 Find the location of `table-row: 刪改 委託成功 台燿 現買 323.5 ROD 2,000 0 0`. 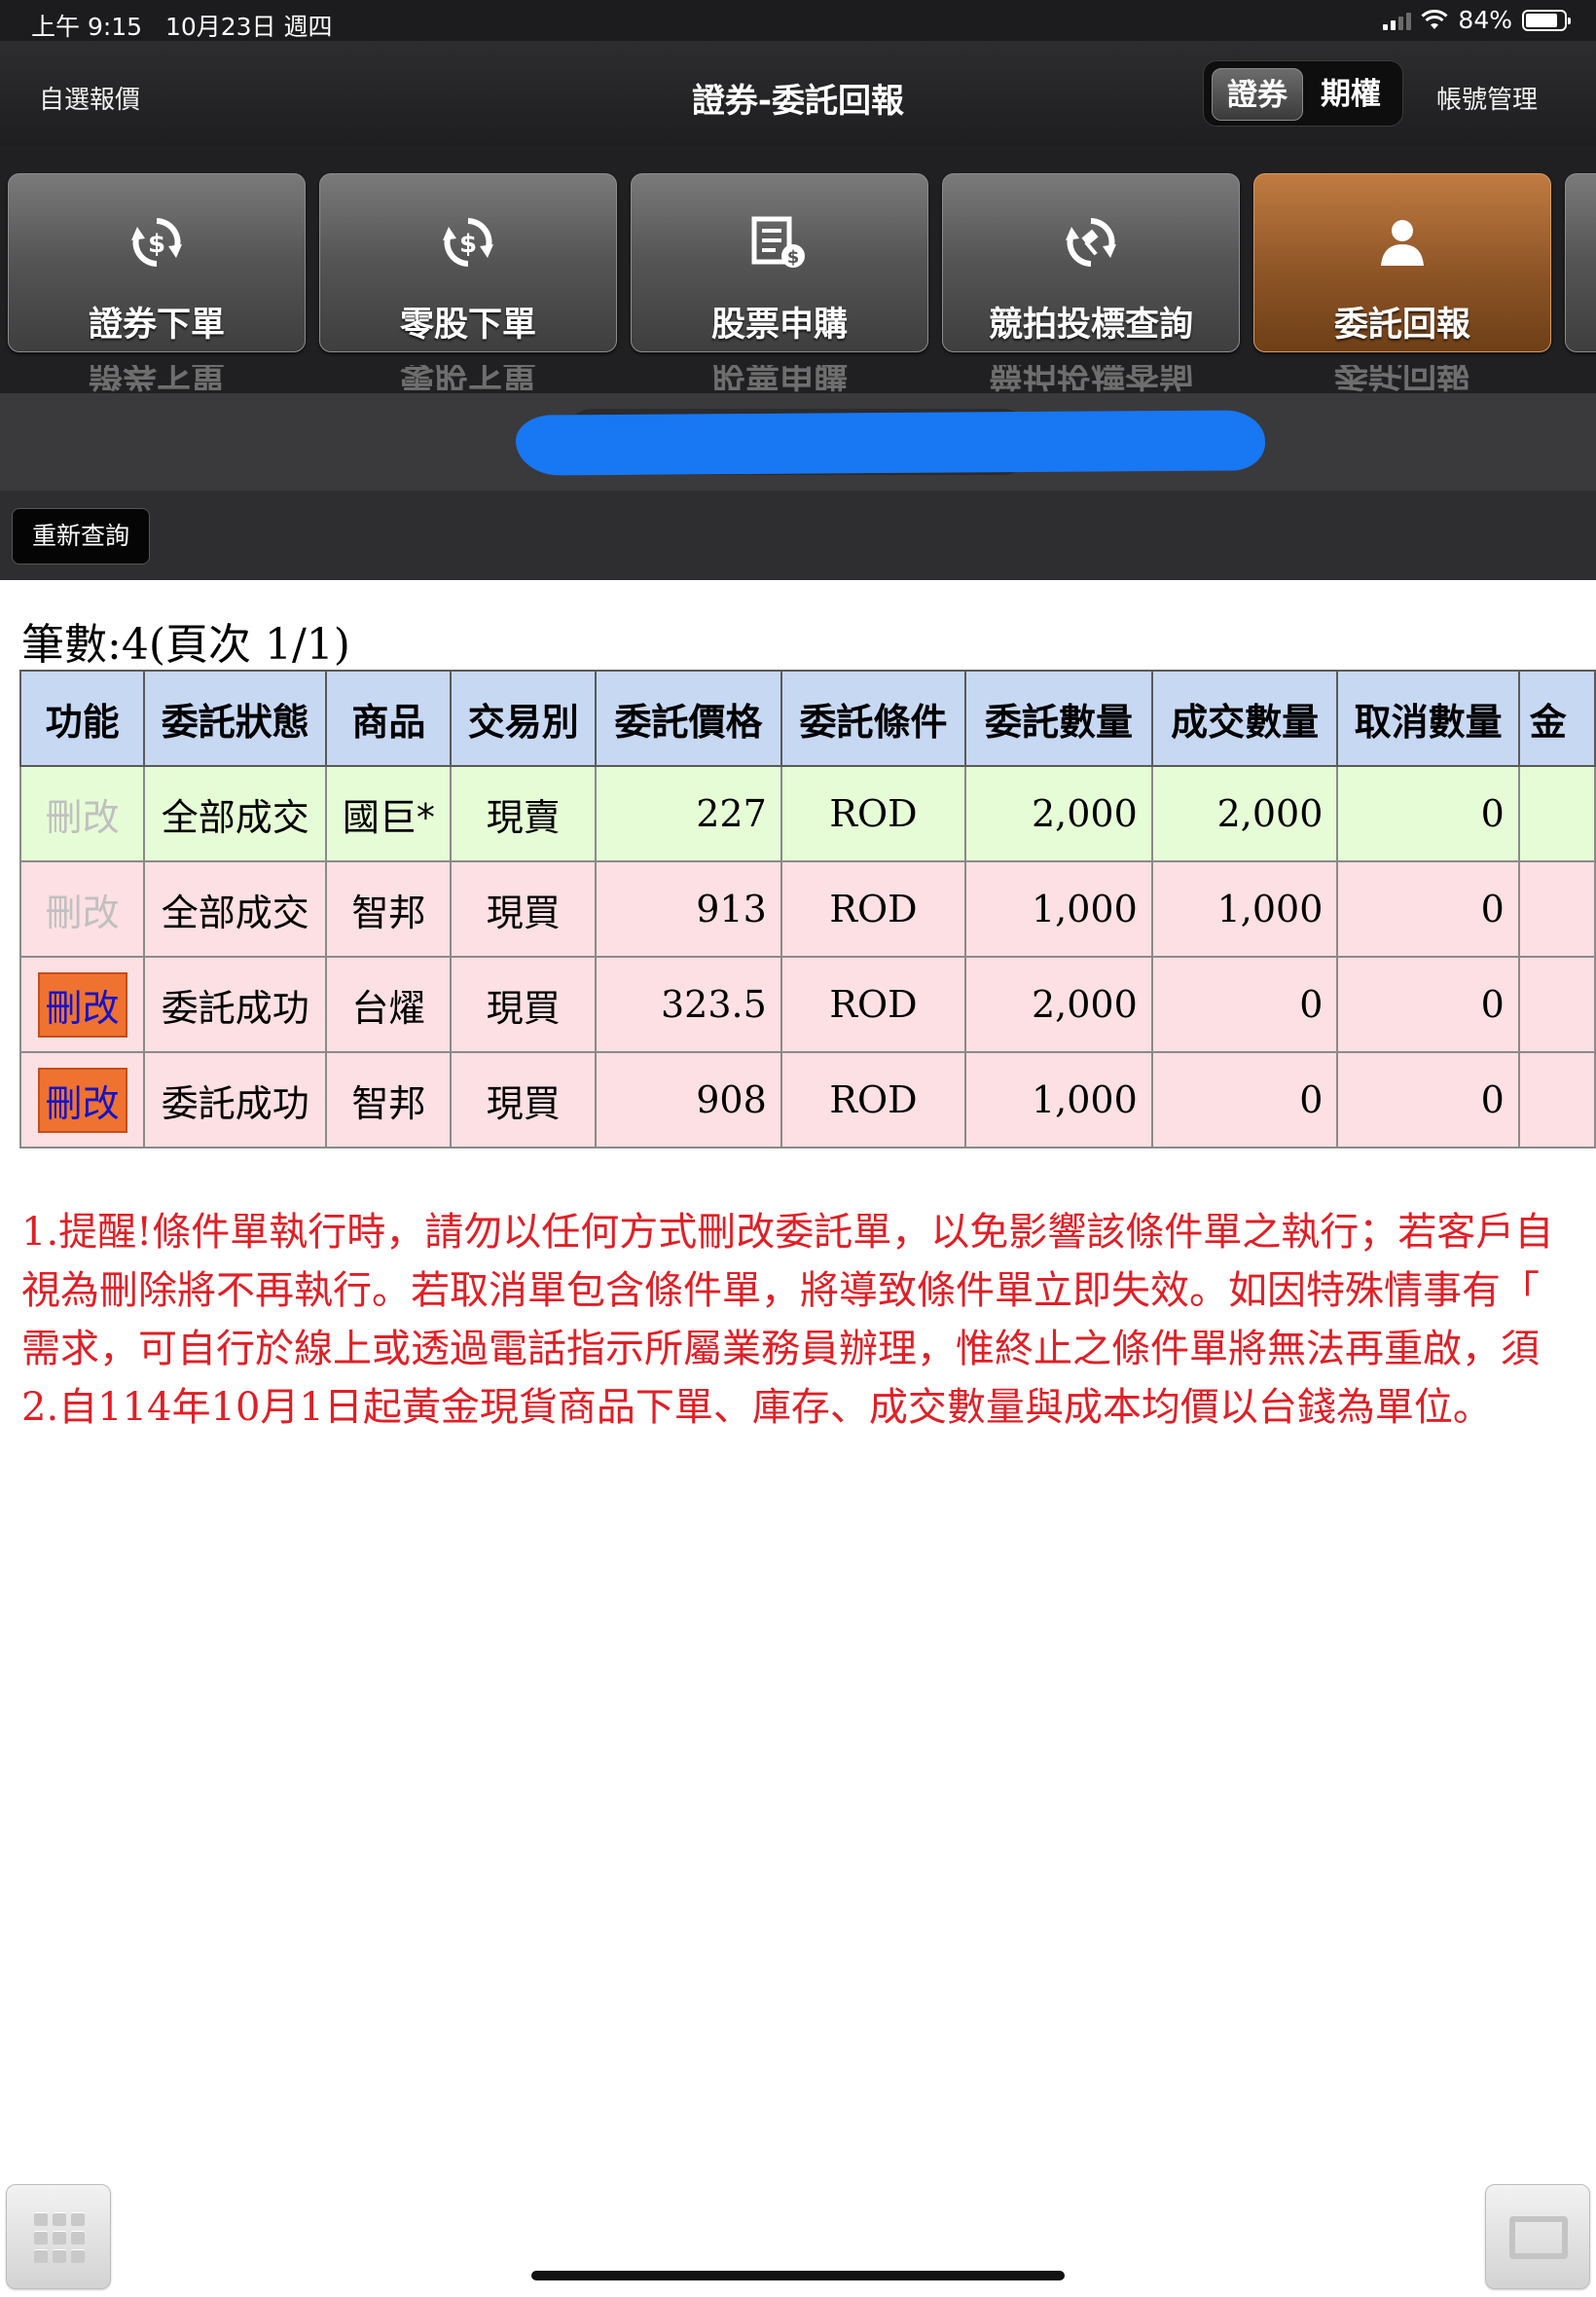

table-row: 刪改 委託成功 台燿 現買 323.5 ROD 2,000 0 0 is located at coordinates (807, 1004).